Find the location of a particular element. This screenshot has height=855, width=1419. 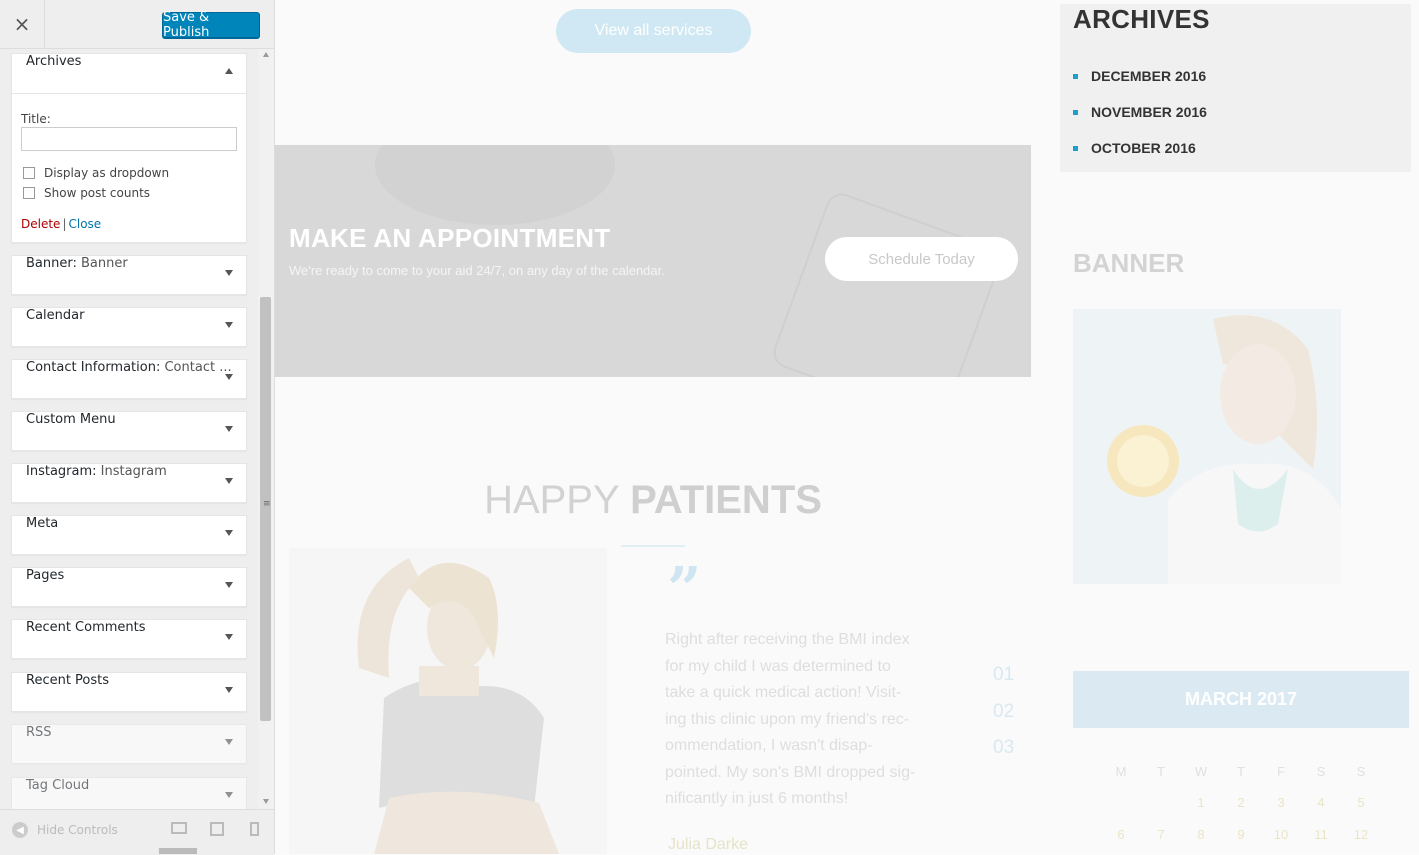

quote-icon: ” is located at coordinates (684, 590).